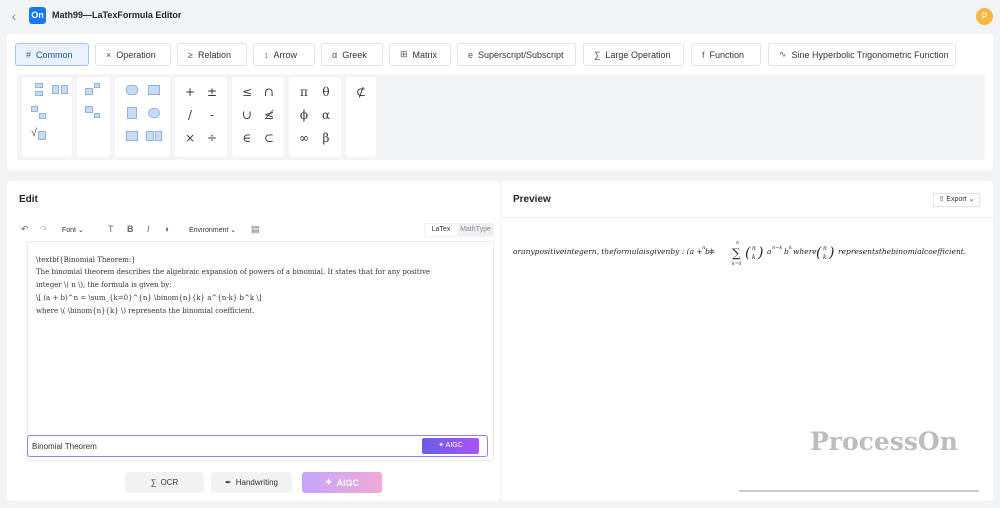  What do you see at coordinates (228, 482) in the screenshot?
I see `pen-icon: ✒` at bounding box center [228, 482].